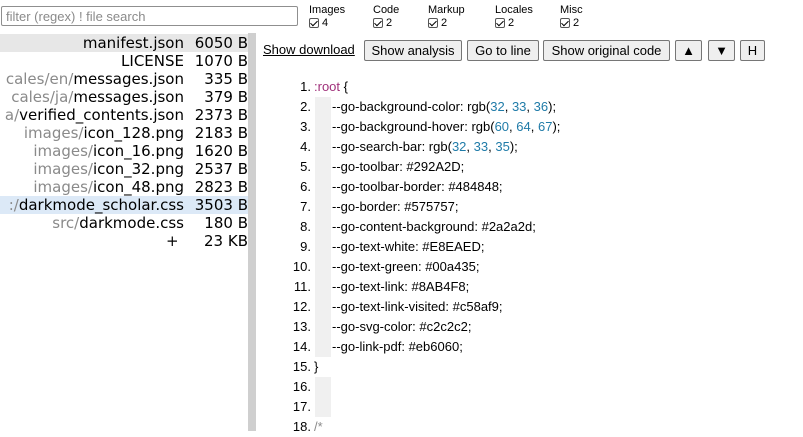  I want to click on line-number: 18., so click(301, 426).